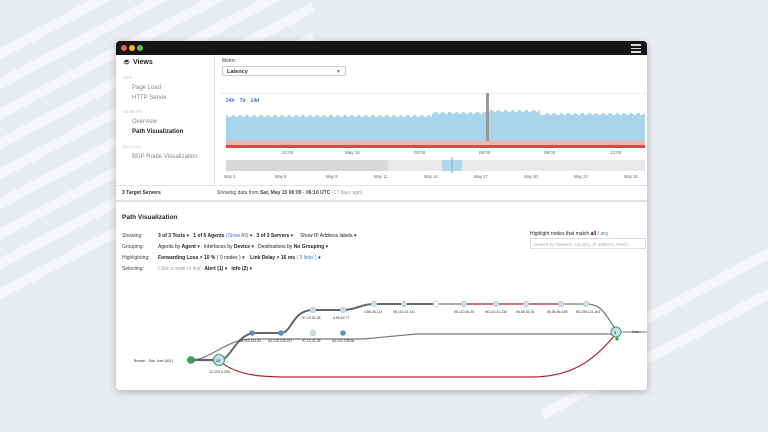 Image resolution: width=768 pixels, height=432 pixels. What do you see at coordinates (191, 360) in the screenshot?
I see `agent-node` at bounding box center [191, 360].